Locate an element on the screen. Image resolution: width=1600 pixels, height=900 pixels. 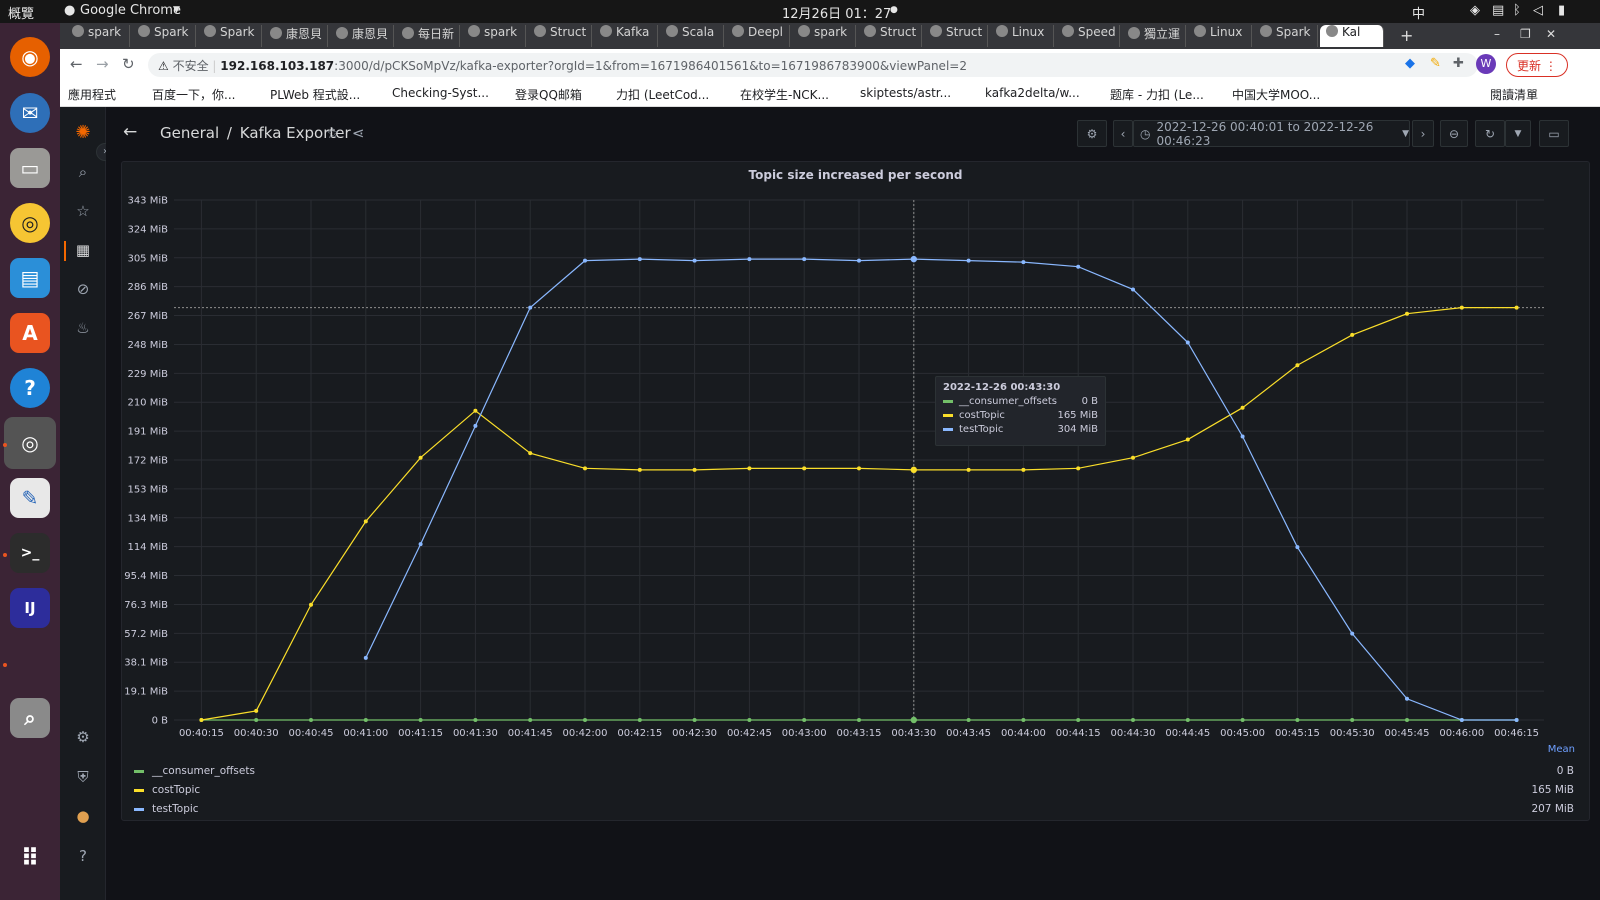
starred-icon: ☆ is located at coordinates (83, 211).